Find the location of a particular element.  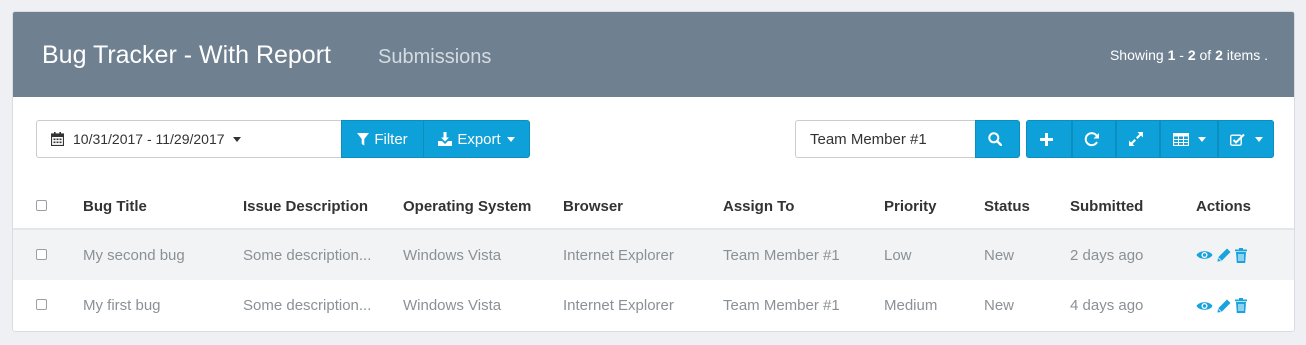

page-subtitle: Submissions is located at coordinates (435, 57).